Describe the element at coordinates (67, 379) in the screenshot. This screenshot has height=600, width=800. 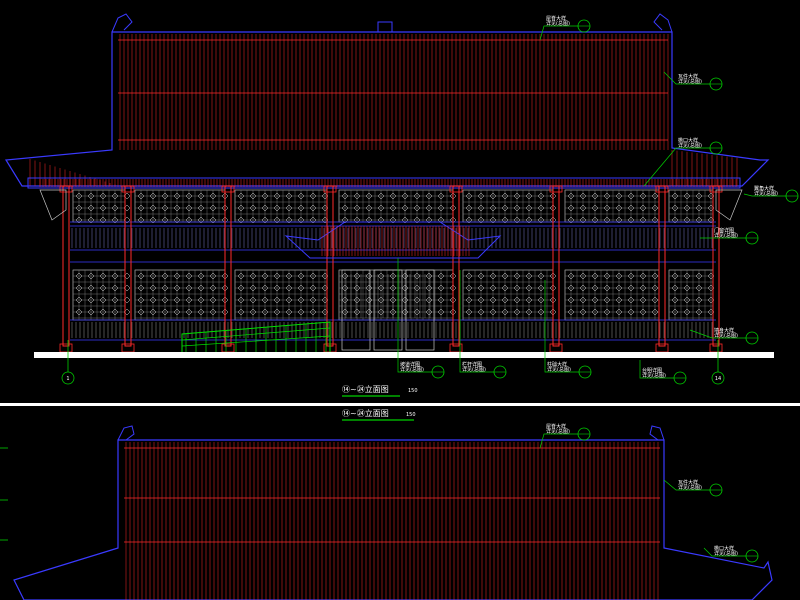
I see `axis-label-left: 1` at that location.